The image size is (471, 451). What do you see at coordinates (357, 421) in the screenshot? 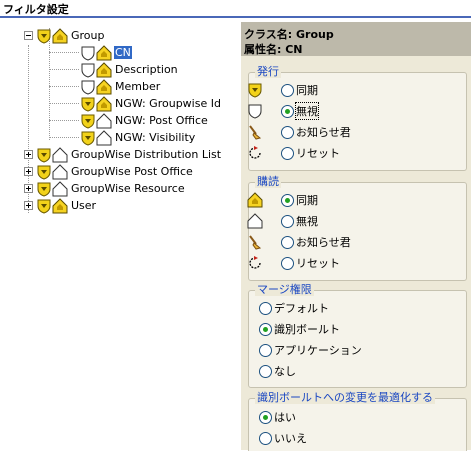
I see `optimize-group: 識別ボールトへの変更を最適化する はい いいえ` at bounding box center [357, 421].